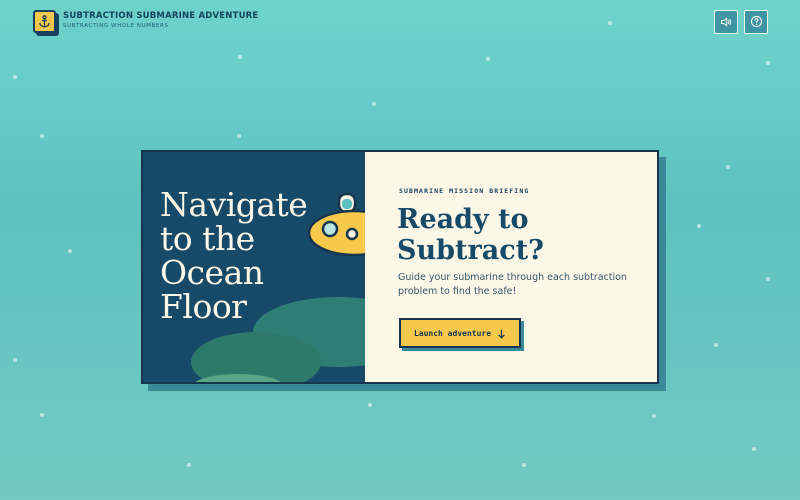  I want to click on app-subtitle: SUBTRACTING WHOLE NUMBERS, so click(116, 26).